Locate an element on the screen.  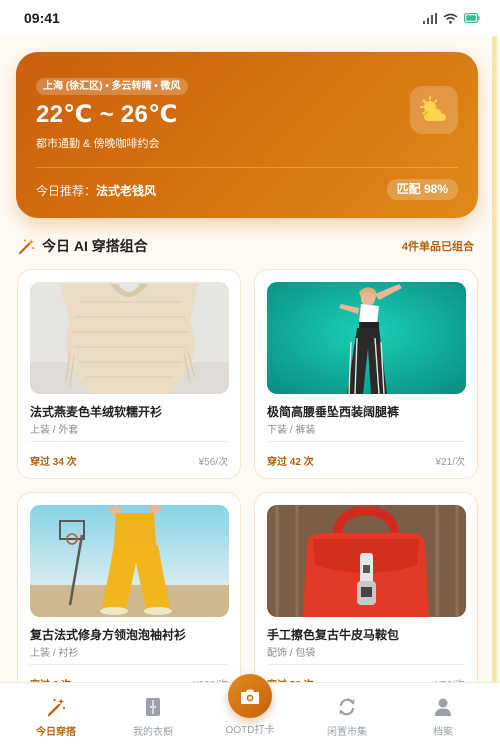
item-wear-count: 穿过 42 次 is located at coordinates (290, 462).